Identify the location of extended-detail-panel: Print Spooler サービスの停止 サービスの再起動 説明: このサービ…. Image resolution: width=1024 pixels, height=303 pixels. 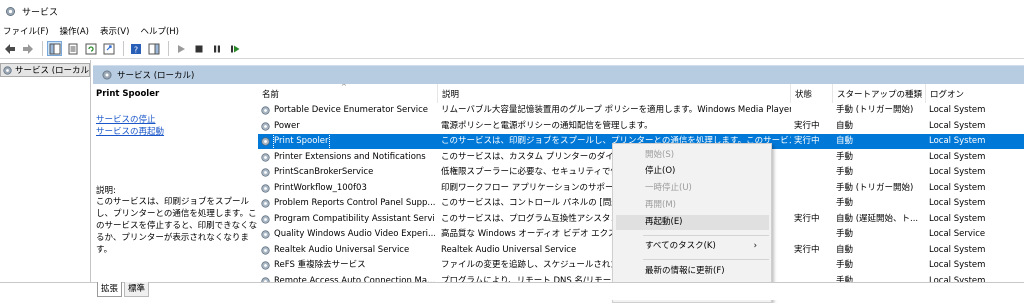
(175, 183).